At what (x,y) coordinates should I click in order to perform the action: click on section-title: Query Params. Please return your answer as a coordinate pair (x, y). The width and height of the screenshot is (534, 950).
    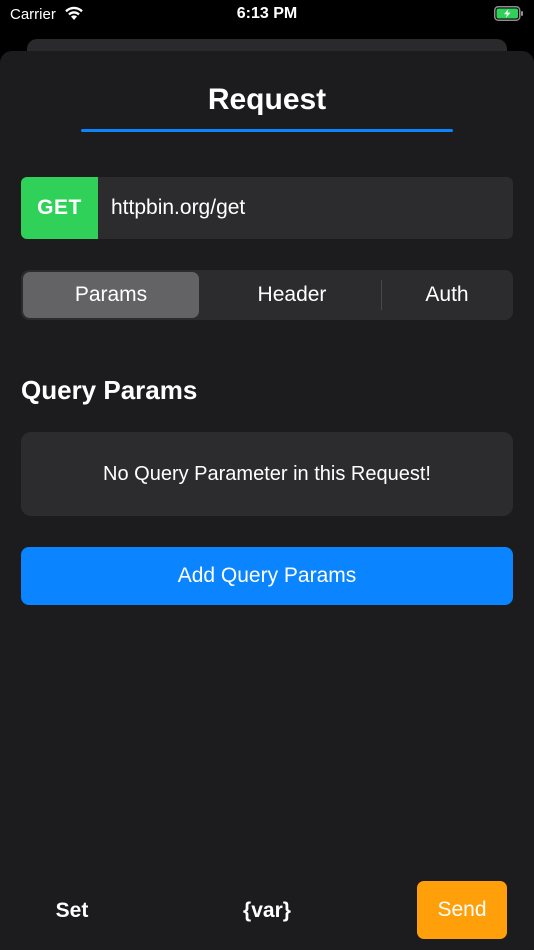
    Looking at the image, I should click on (109, 390).